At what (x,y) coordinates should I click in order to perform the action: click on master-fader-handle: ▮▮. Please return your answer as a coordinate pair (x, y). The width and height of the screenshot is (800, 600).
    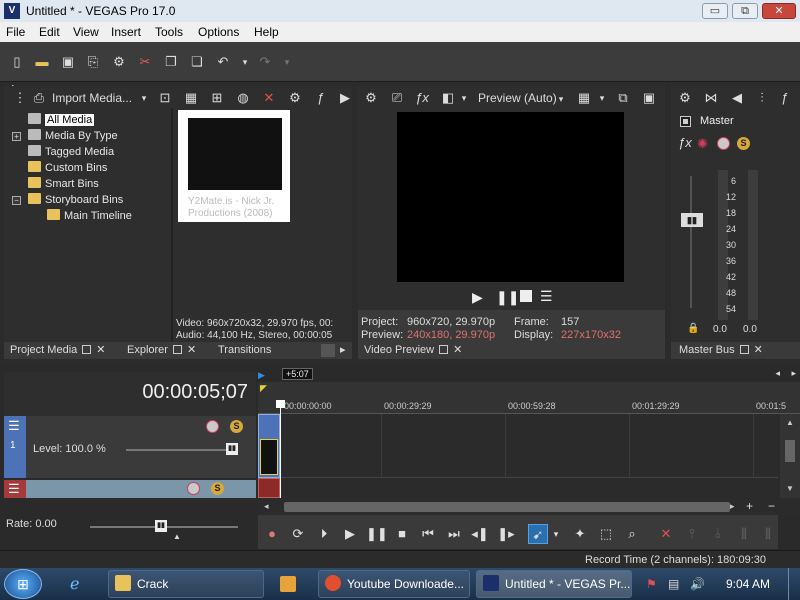
    Looking at the image, I should click on (692, 220).